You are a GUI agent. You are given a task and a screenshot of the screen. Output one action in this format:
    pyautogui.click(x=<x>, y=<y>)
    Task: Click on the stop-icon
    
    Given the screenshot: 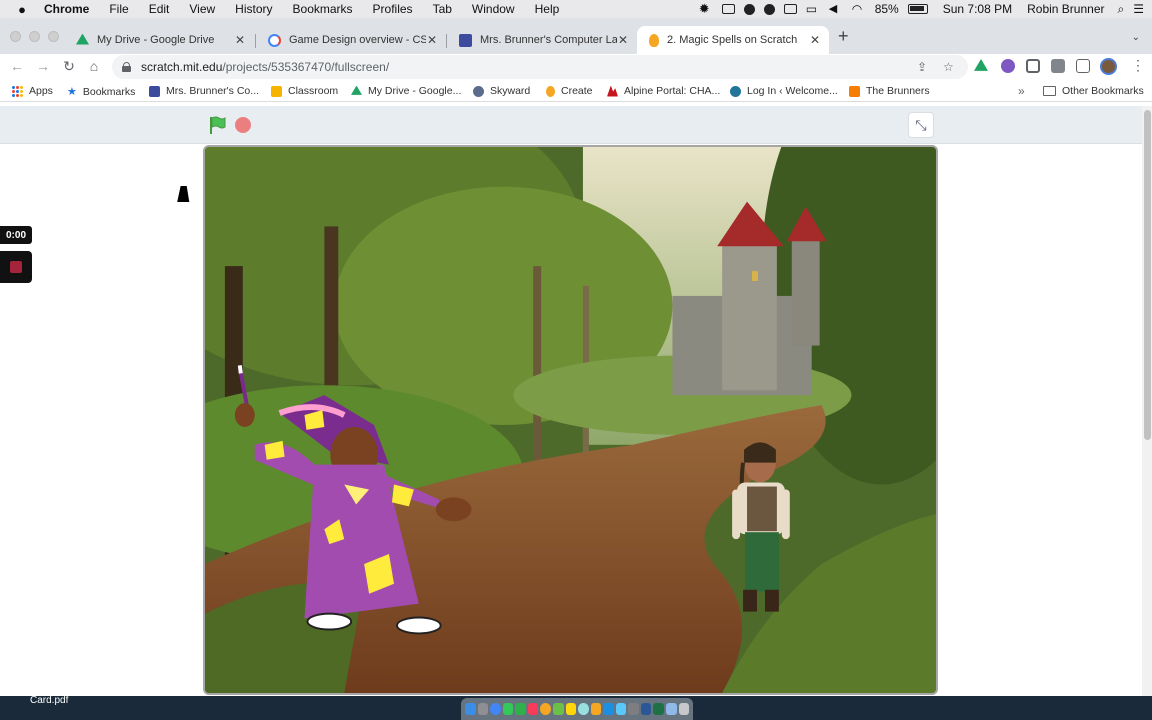 What is the action you would take?
    pyautogui.click(x=243, y=125)
    